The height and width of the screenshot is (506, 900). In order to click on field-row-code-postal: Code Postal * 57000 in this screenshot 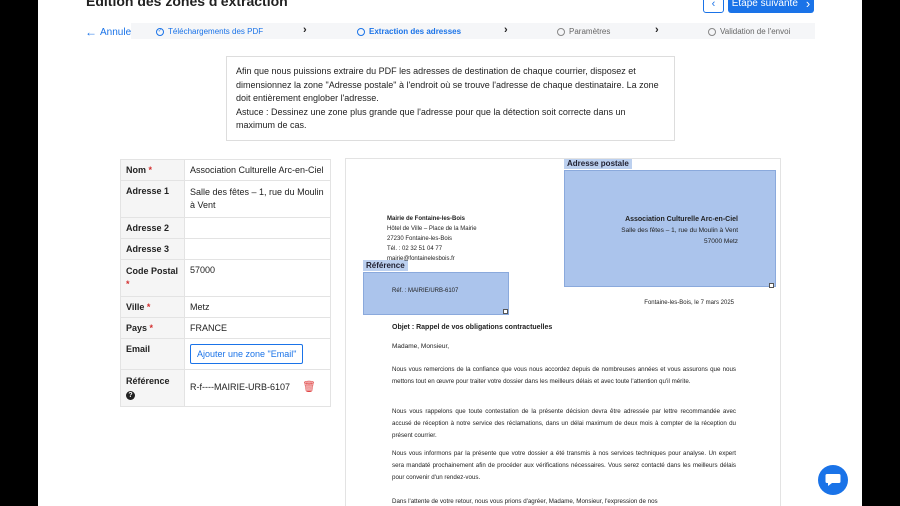, I will do `click(225, 278)`.